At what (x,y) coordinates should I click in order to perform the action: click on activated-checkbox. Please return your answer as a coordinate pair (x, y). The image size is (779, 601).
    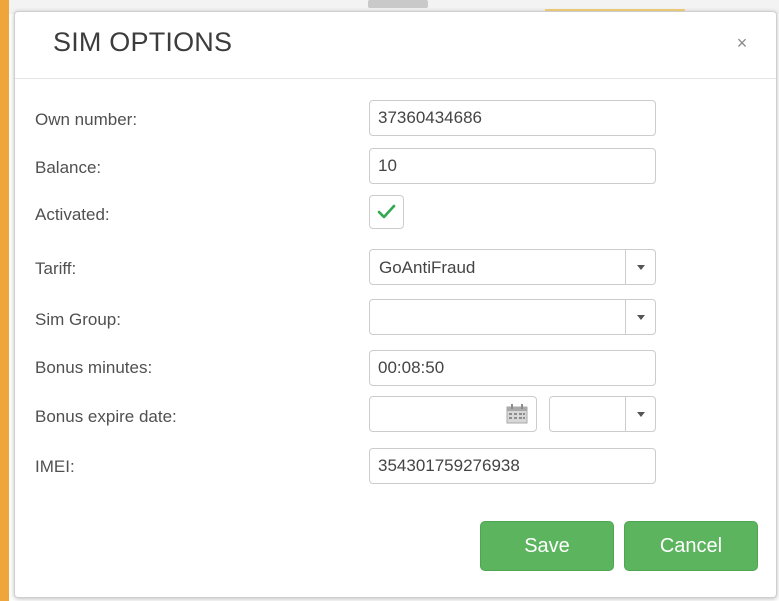
    Looking at the image, I should click on (386, 212).